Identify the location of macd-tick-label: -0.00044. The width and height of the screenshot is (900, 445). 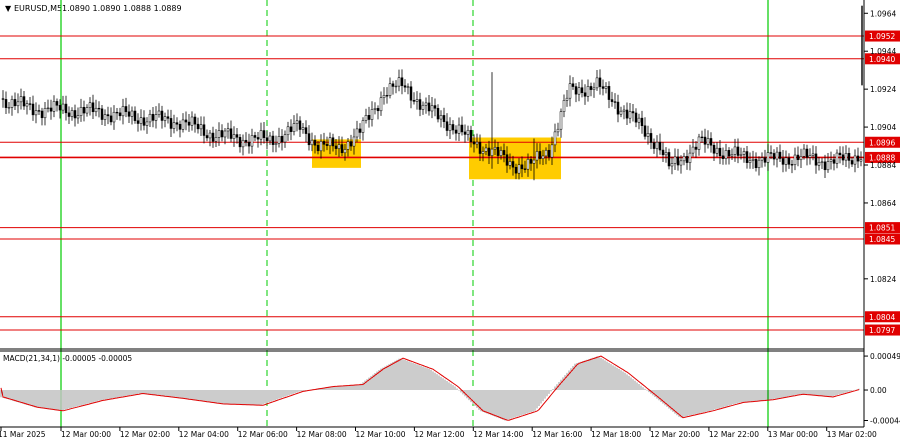
(885, 421).